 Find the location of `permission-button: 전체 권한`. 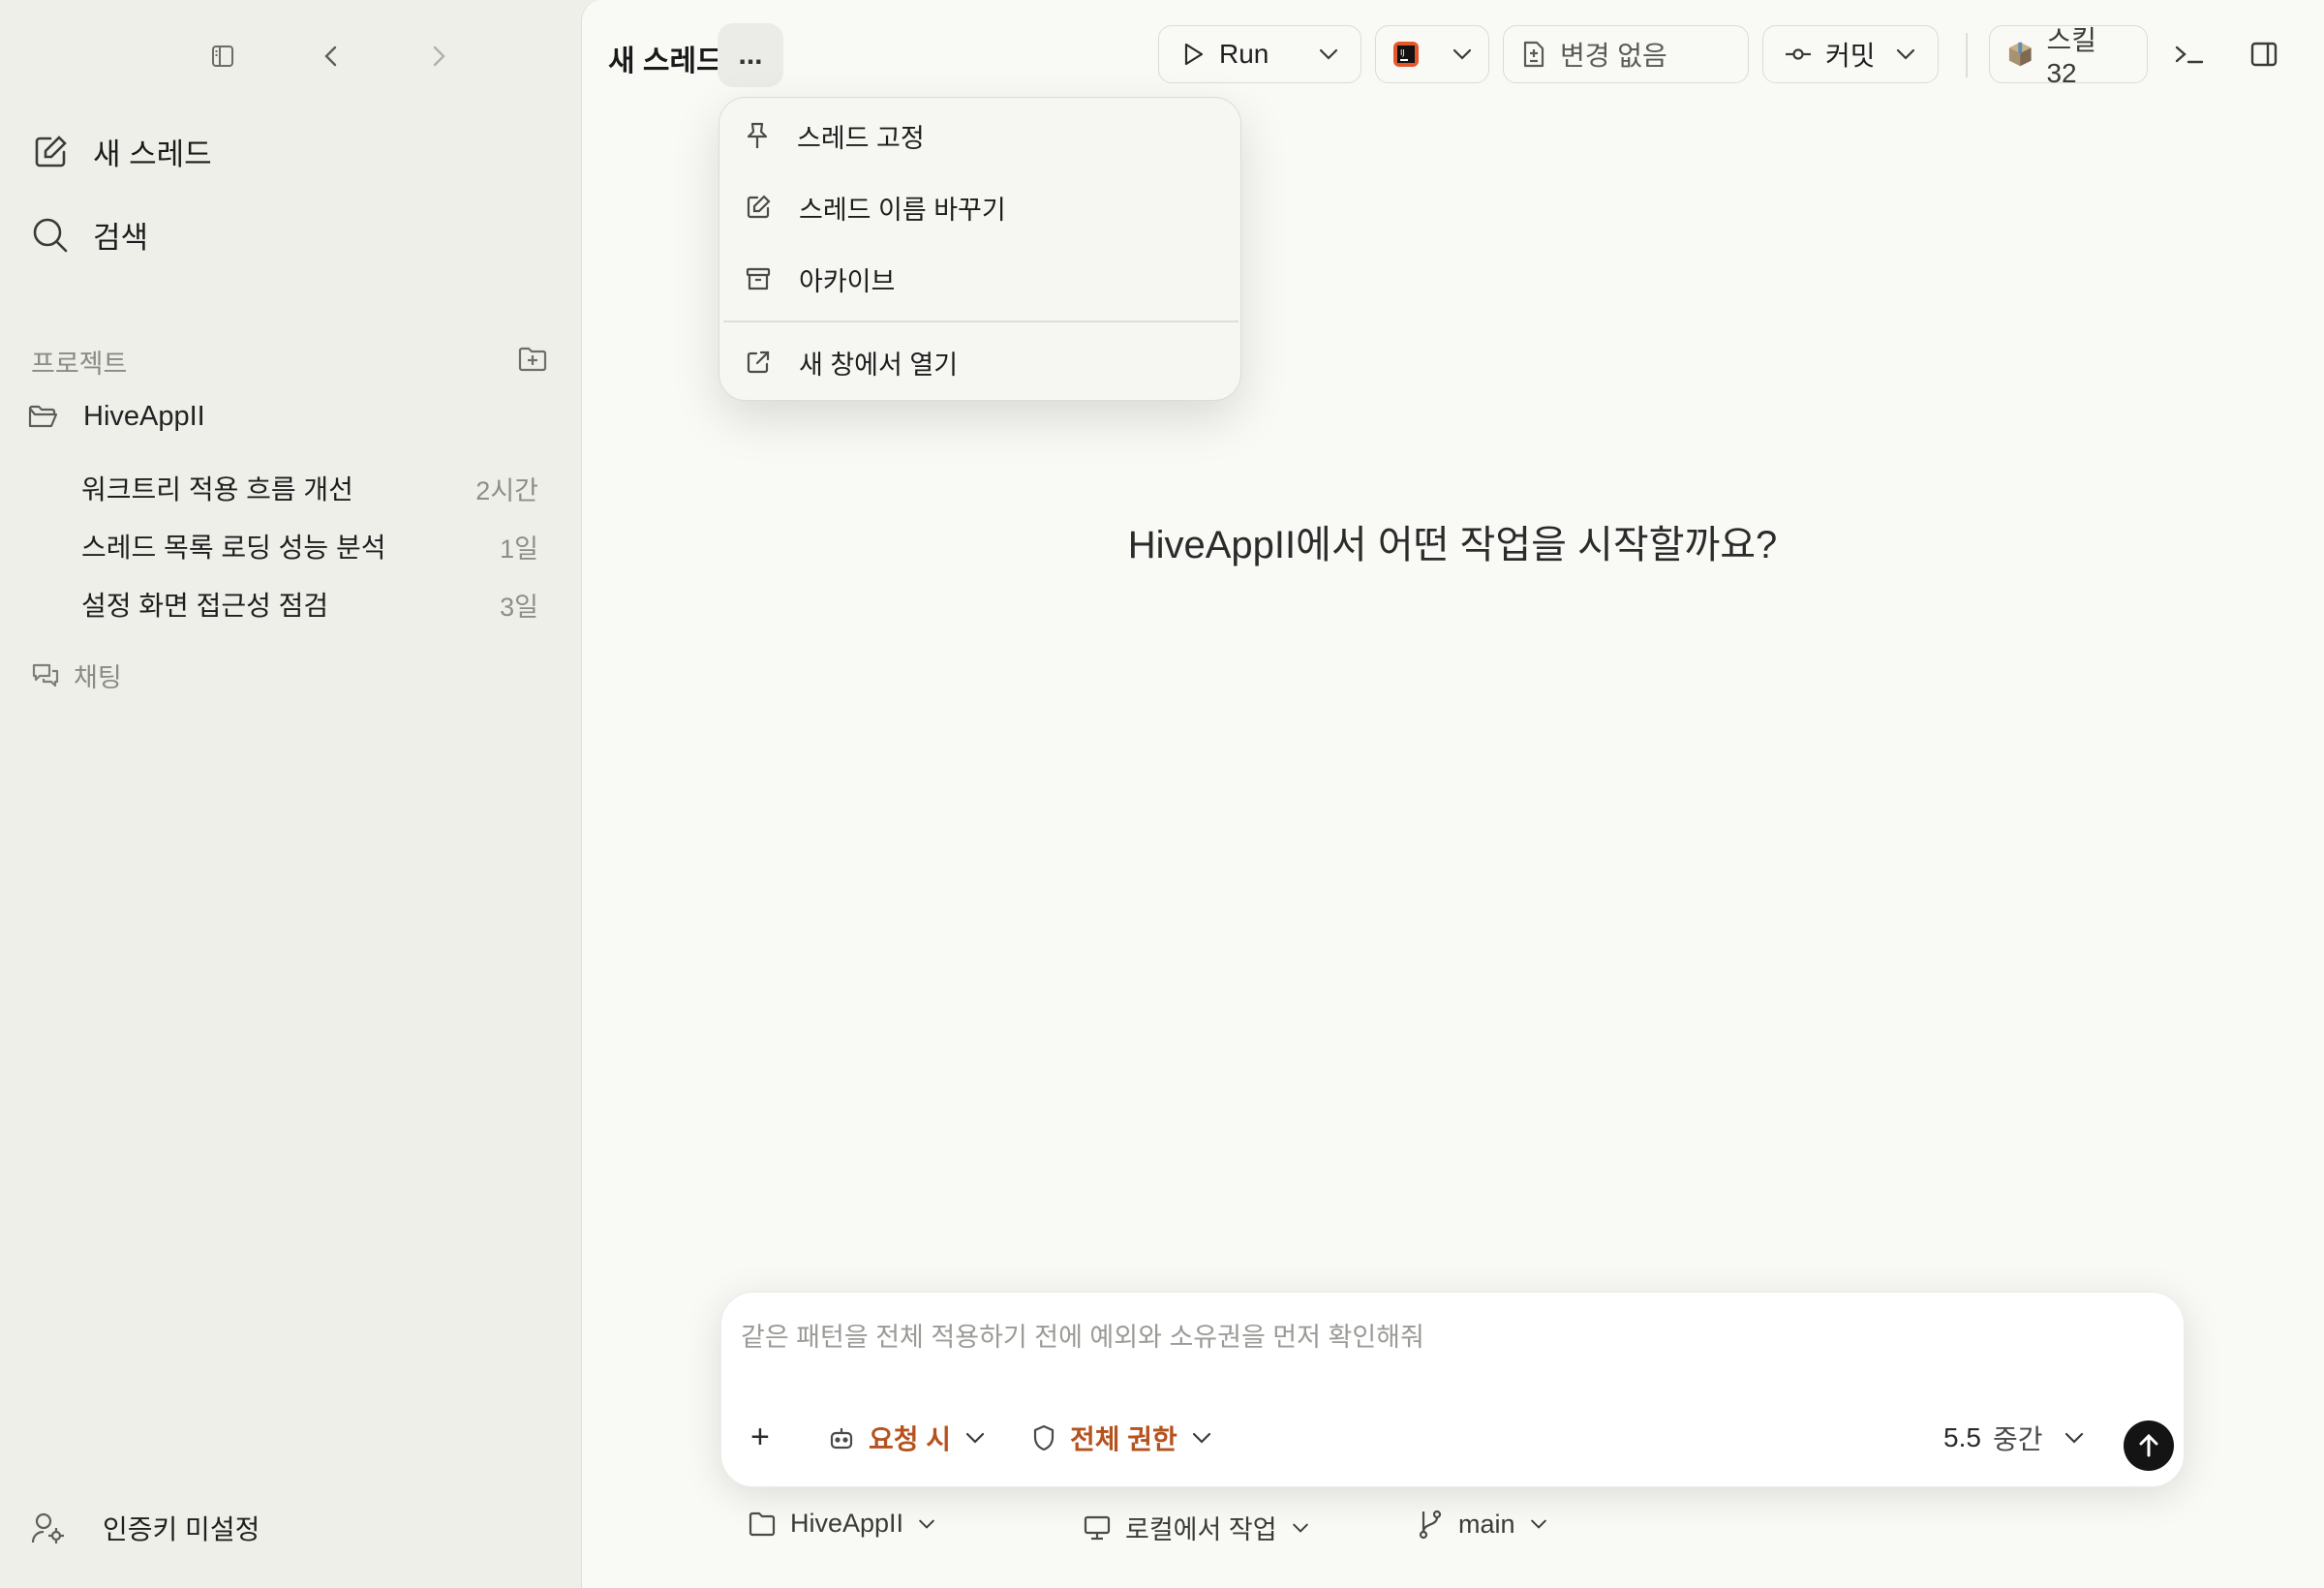

permission-button: 전체 권한 is located at coordinates (1121, 1438).